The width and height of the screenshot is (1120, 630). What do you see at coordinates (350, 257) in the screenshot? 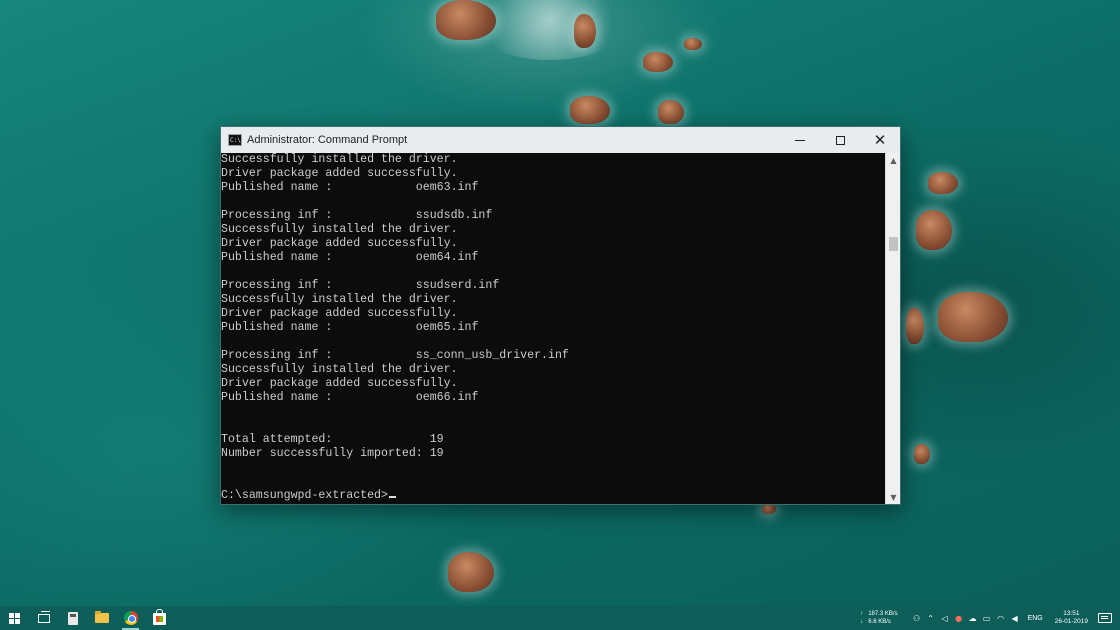
I see `console-line: Published name : oem64.inf` at bounding box center [350, 257].